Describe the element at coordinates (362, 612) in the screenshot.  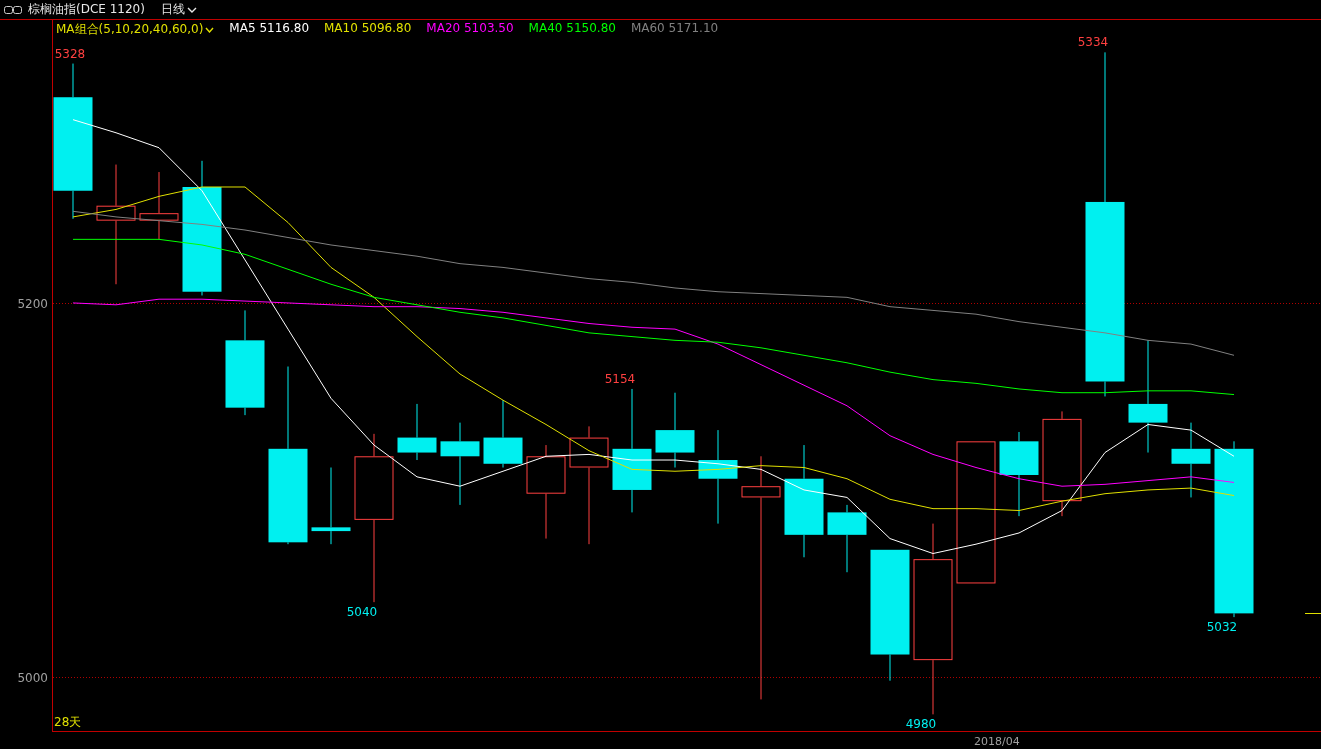
I see `low-price-label: 5040` at that location.